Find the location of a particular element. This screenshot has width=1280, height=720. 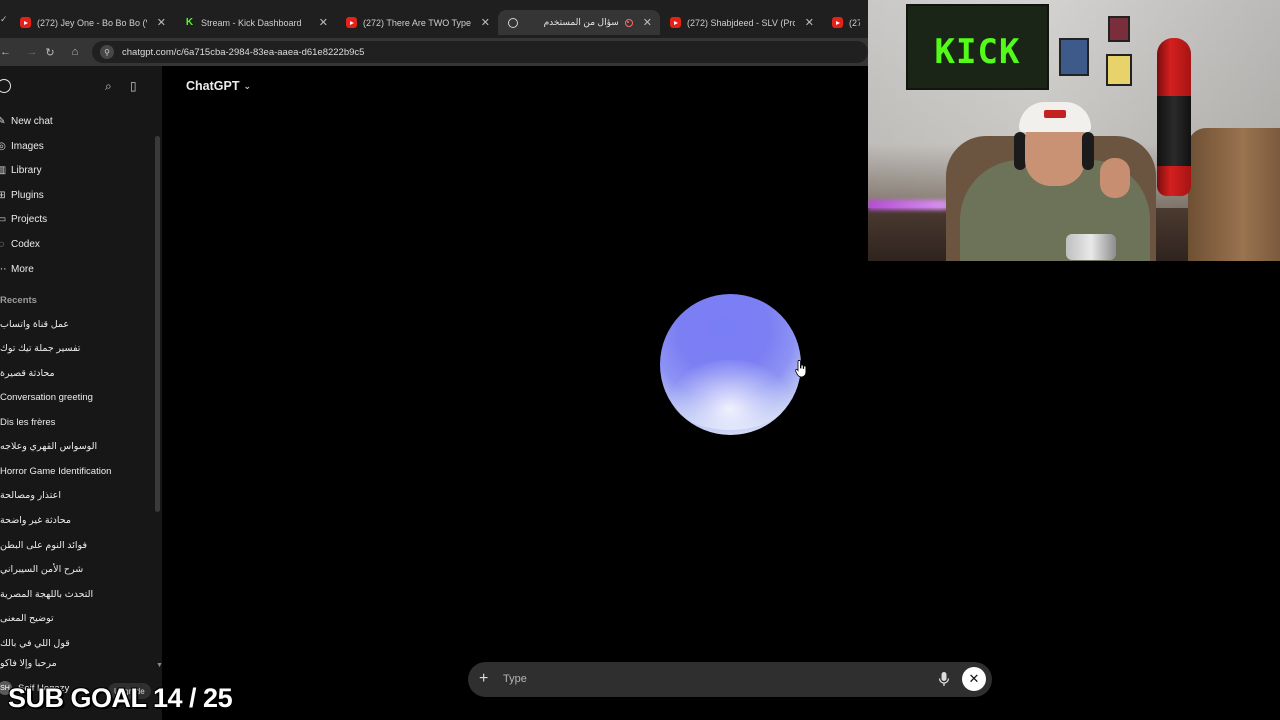

browser-tab-youtube-two-types: (272) There Are TWO Types Of ✕ is located at coordinates (417, 22).